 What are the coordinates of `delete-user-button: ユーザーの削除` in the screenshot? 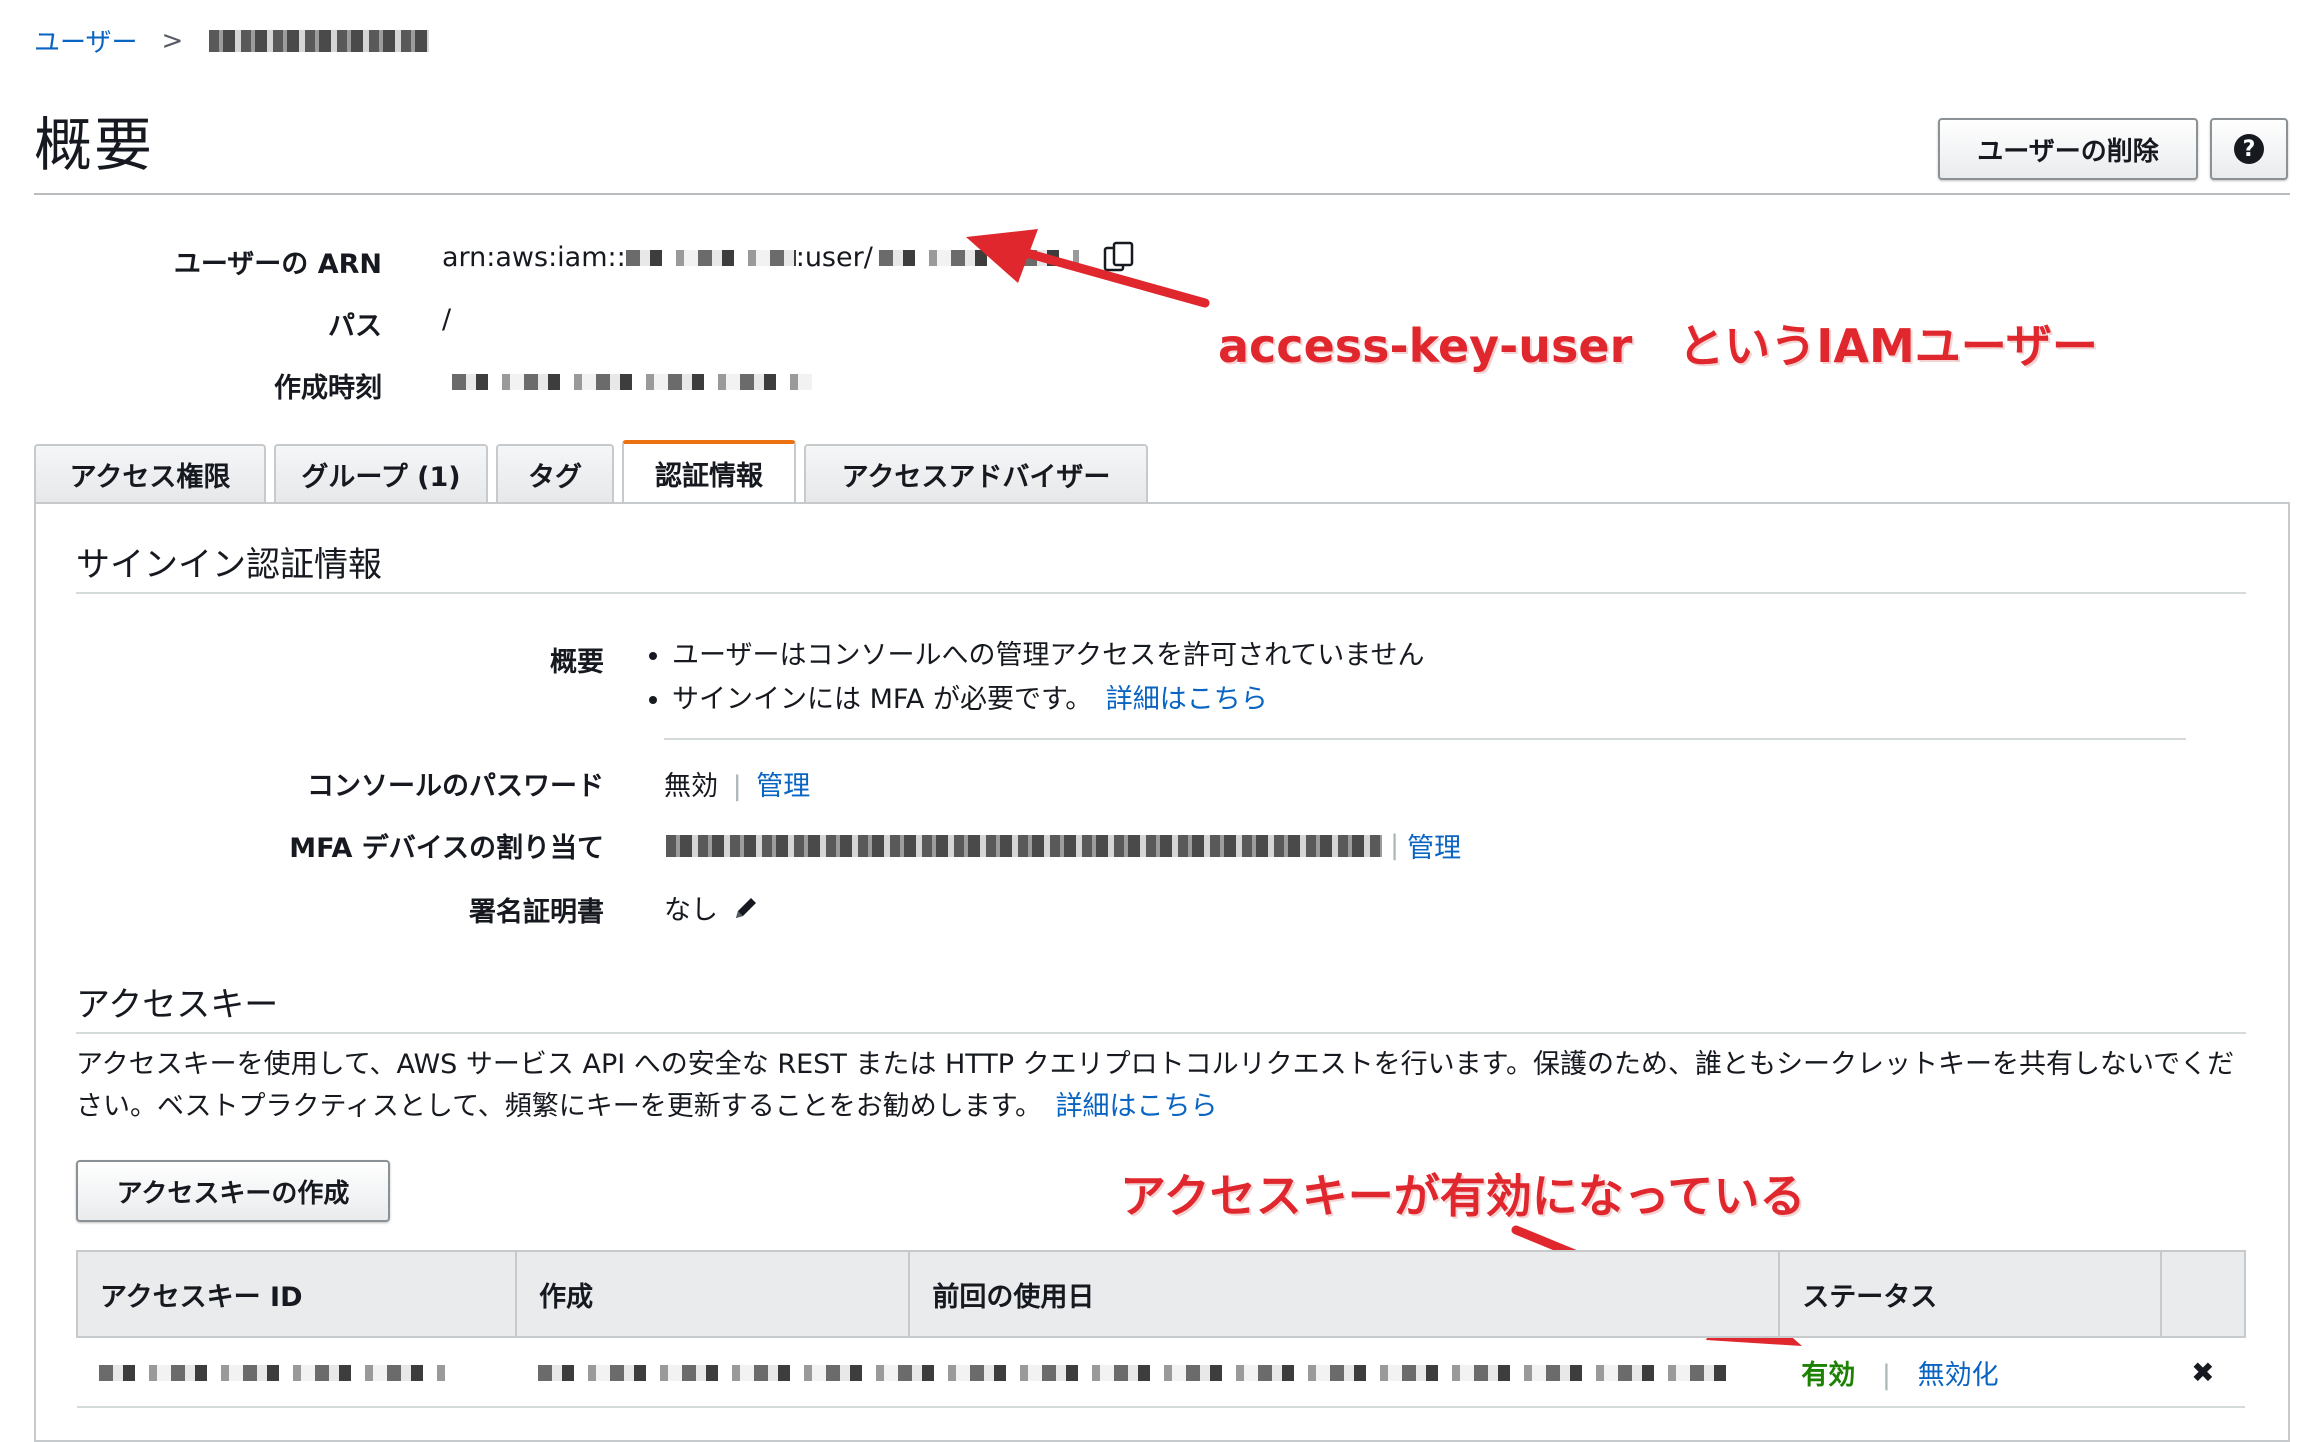 It's located at (2068, 149).